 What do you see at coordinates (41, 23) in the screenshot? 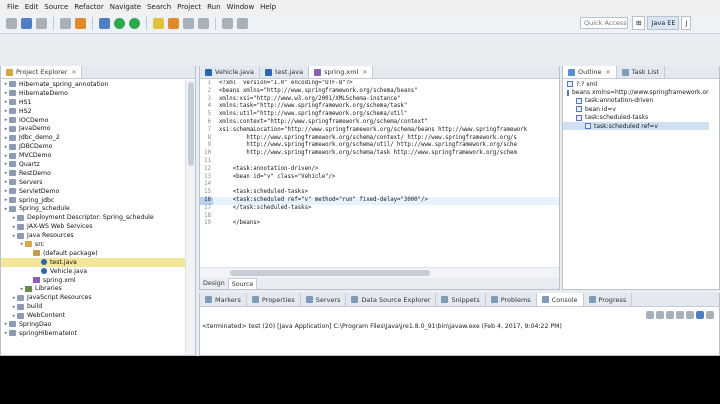
I see `save-all-icon` at bounding box center [41, 23].